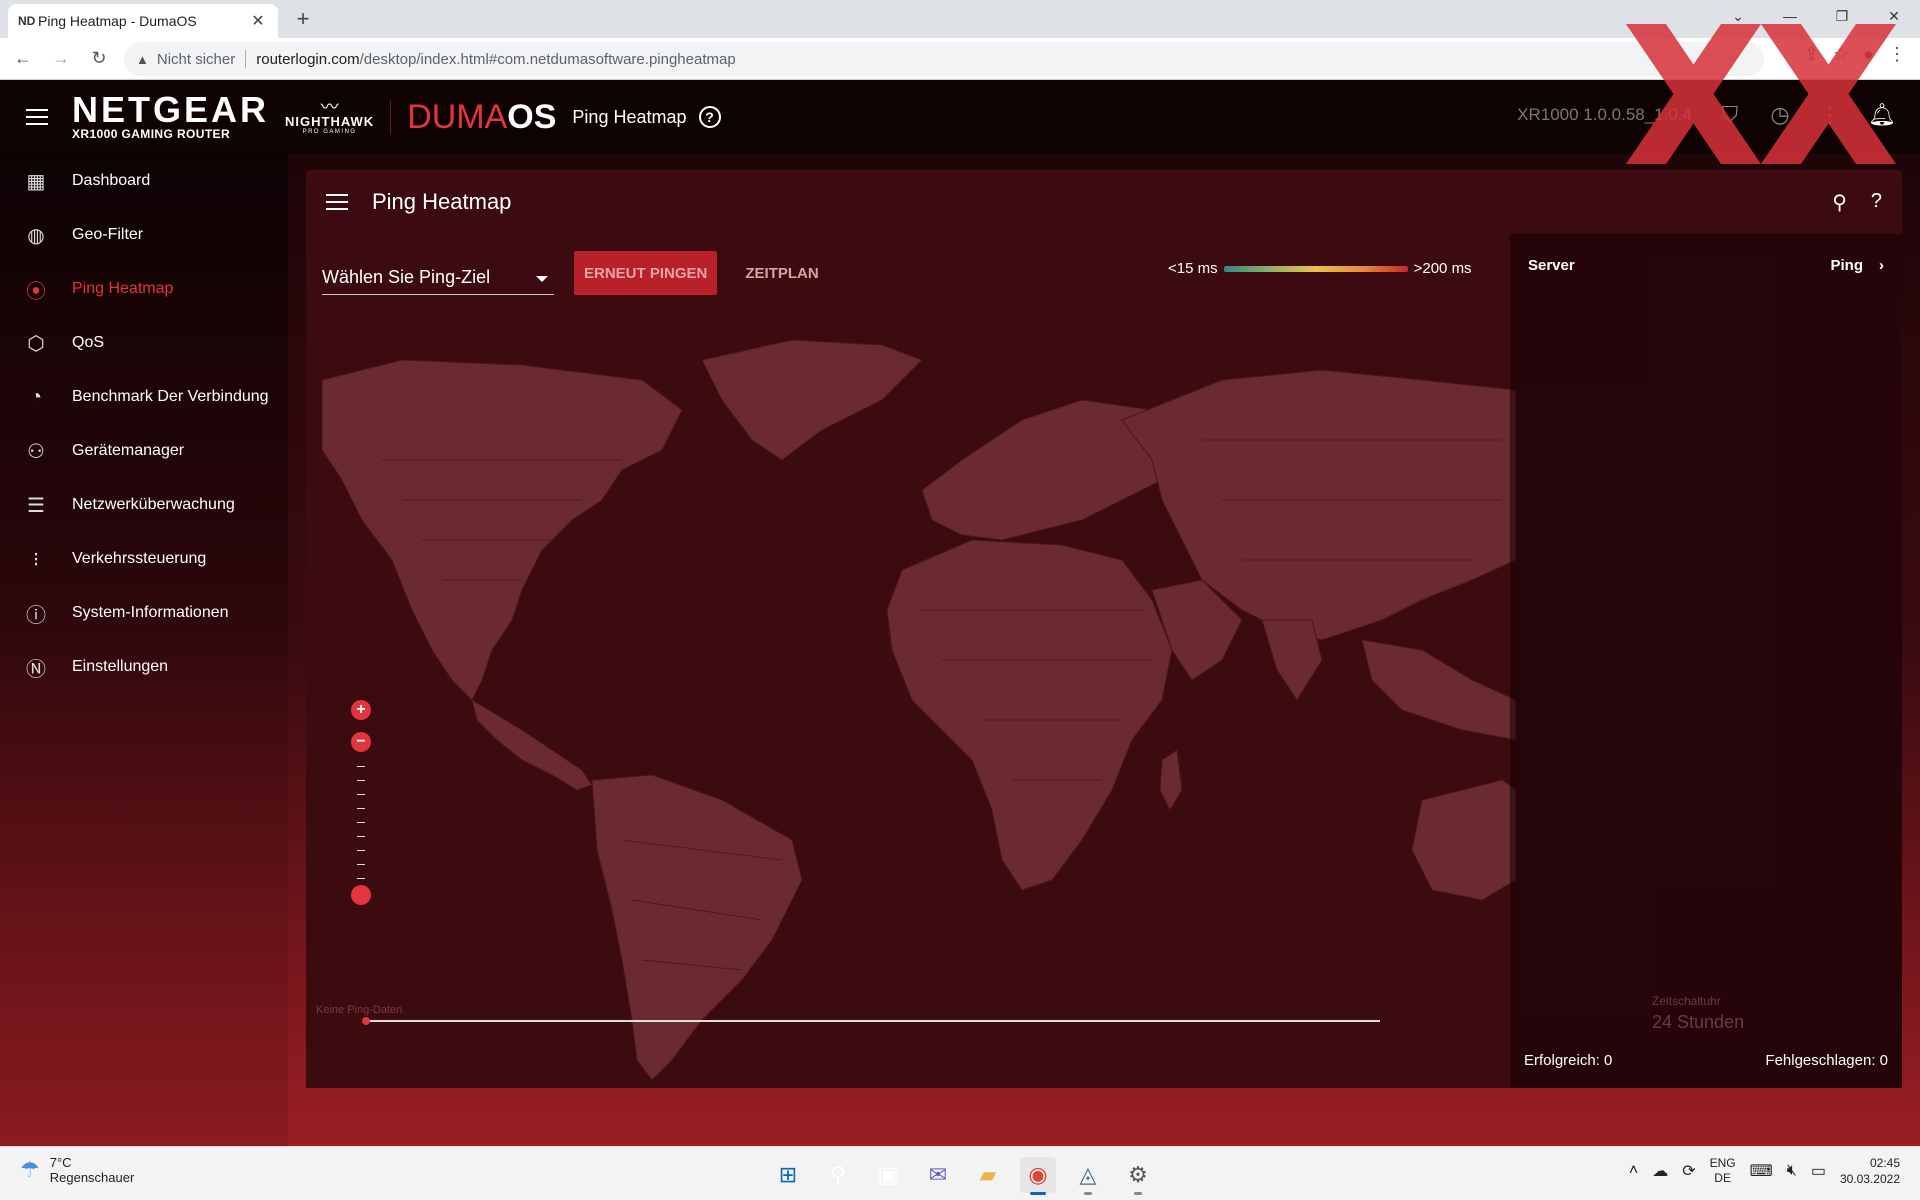 Image resolution: width=1920 pixels, height=1200 pixels. What do you see at coordinates (1818, 1171) in the screenshot?
I see `battery-icon: ▭` at bounding box center [1818, 1171].